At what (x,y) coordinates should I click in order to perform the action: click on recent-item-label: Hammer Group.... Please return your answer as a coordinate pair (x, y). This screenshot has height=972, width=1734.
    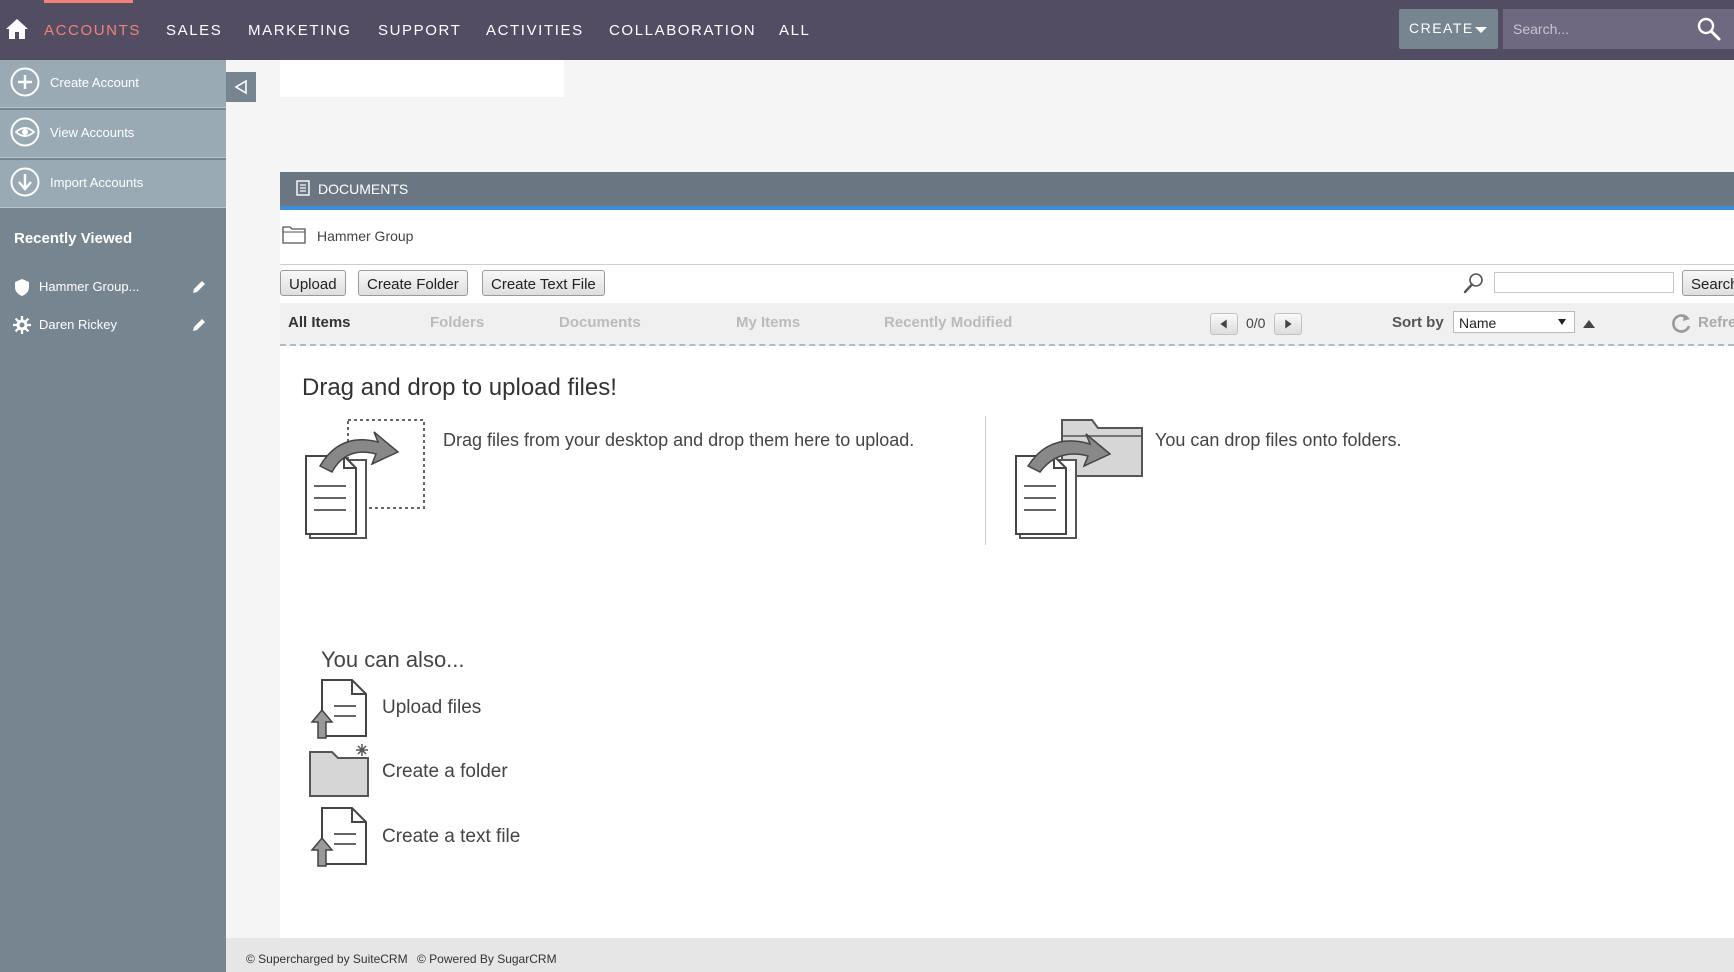
    Looking at the image, I should click on (89, 286).